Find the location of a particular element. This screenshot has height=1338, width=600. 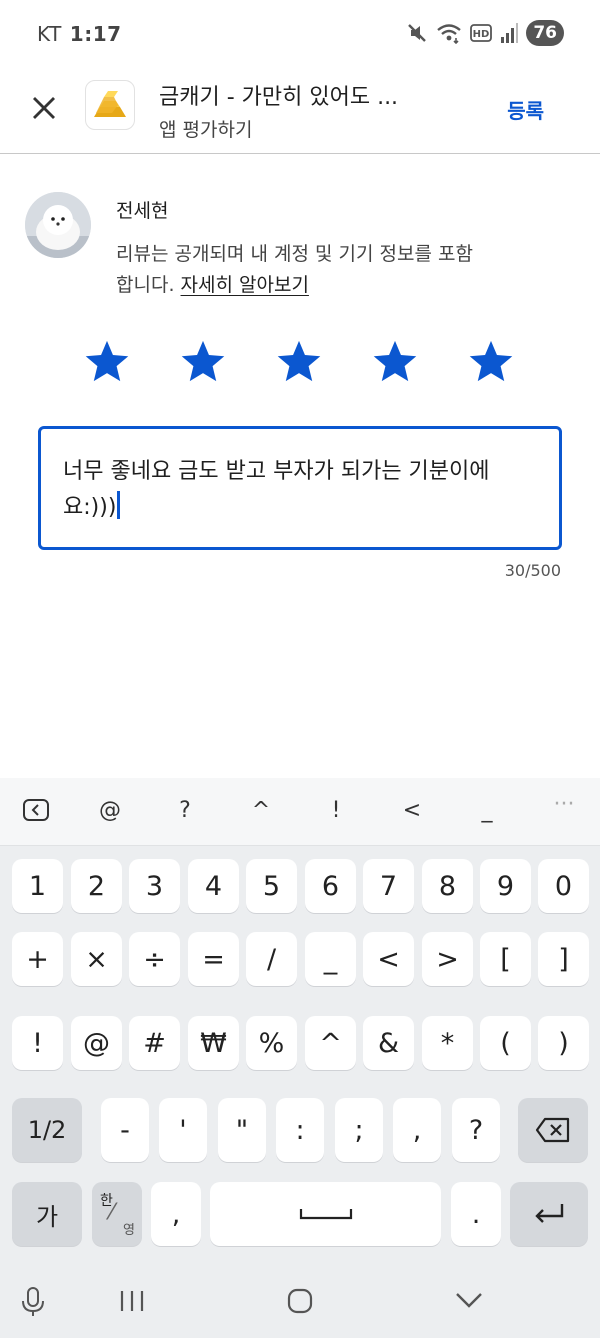

key: ] is located at coordinates (563, 959).